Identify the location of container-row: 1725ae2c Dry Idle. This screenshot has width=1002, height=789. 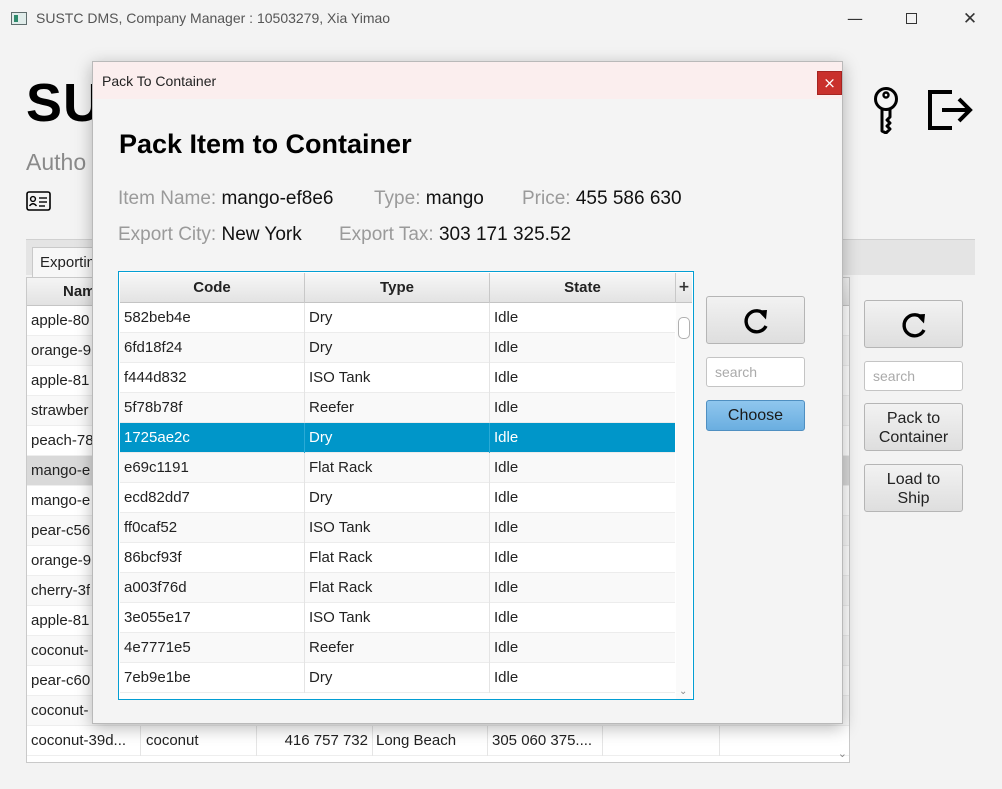
(397, 438).